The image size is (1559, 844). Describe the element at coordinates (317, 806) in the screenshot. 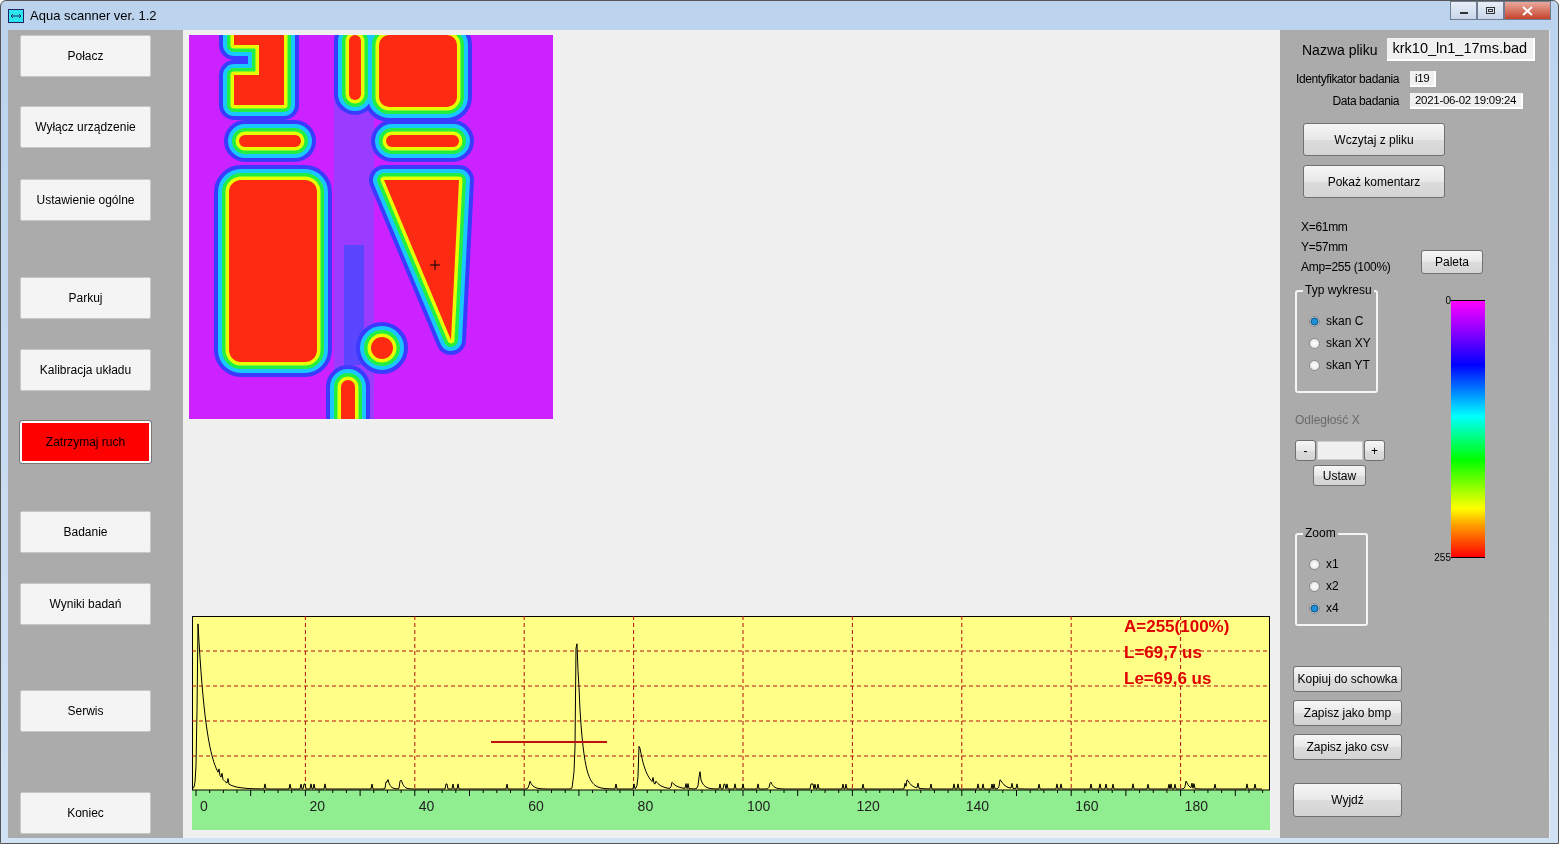

I see `axis-label: 20` at that location.